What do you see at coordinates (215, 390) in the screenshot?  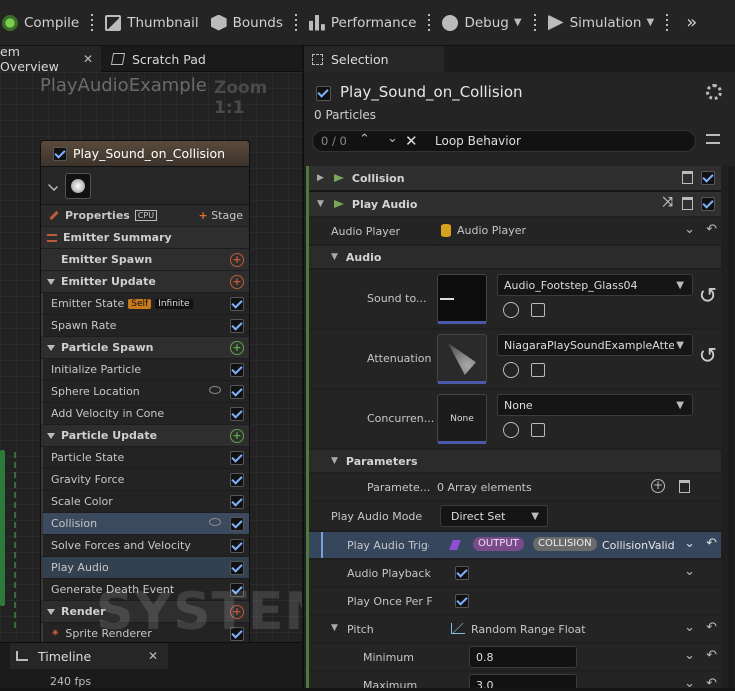 I see `eye-icon` at bounding box center [215, 390].